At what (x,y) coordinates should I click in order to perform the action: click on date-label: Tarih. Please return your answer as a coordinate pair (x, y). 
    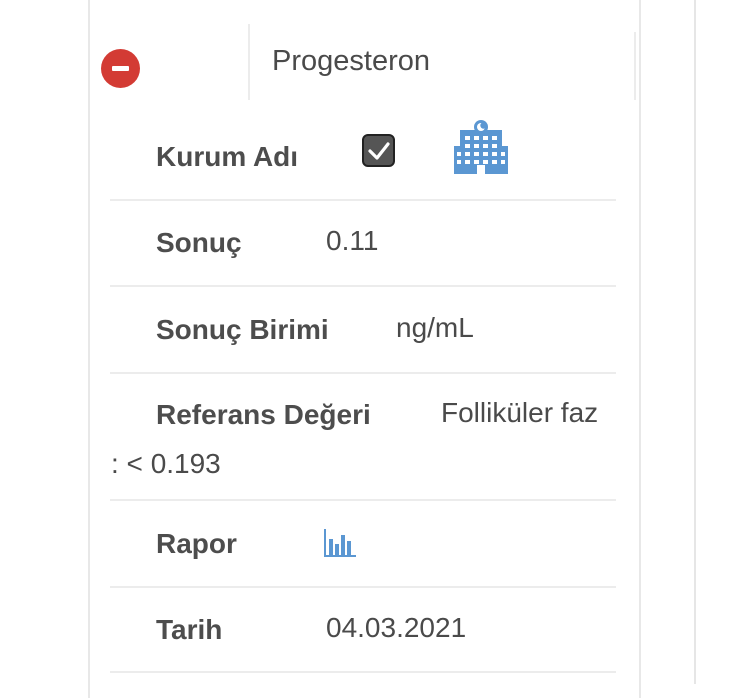
    Looking at the image, I should click on (189, 629).